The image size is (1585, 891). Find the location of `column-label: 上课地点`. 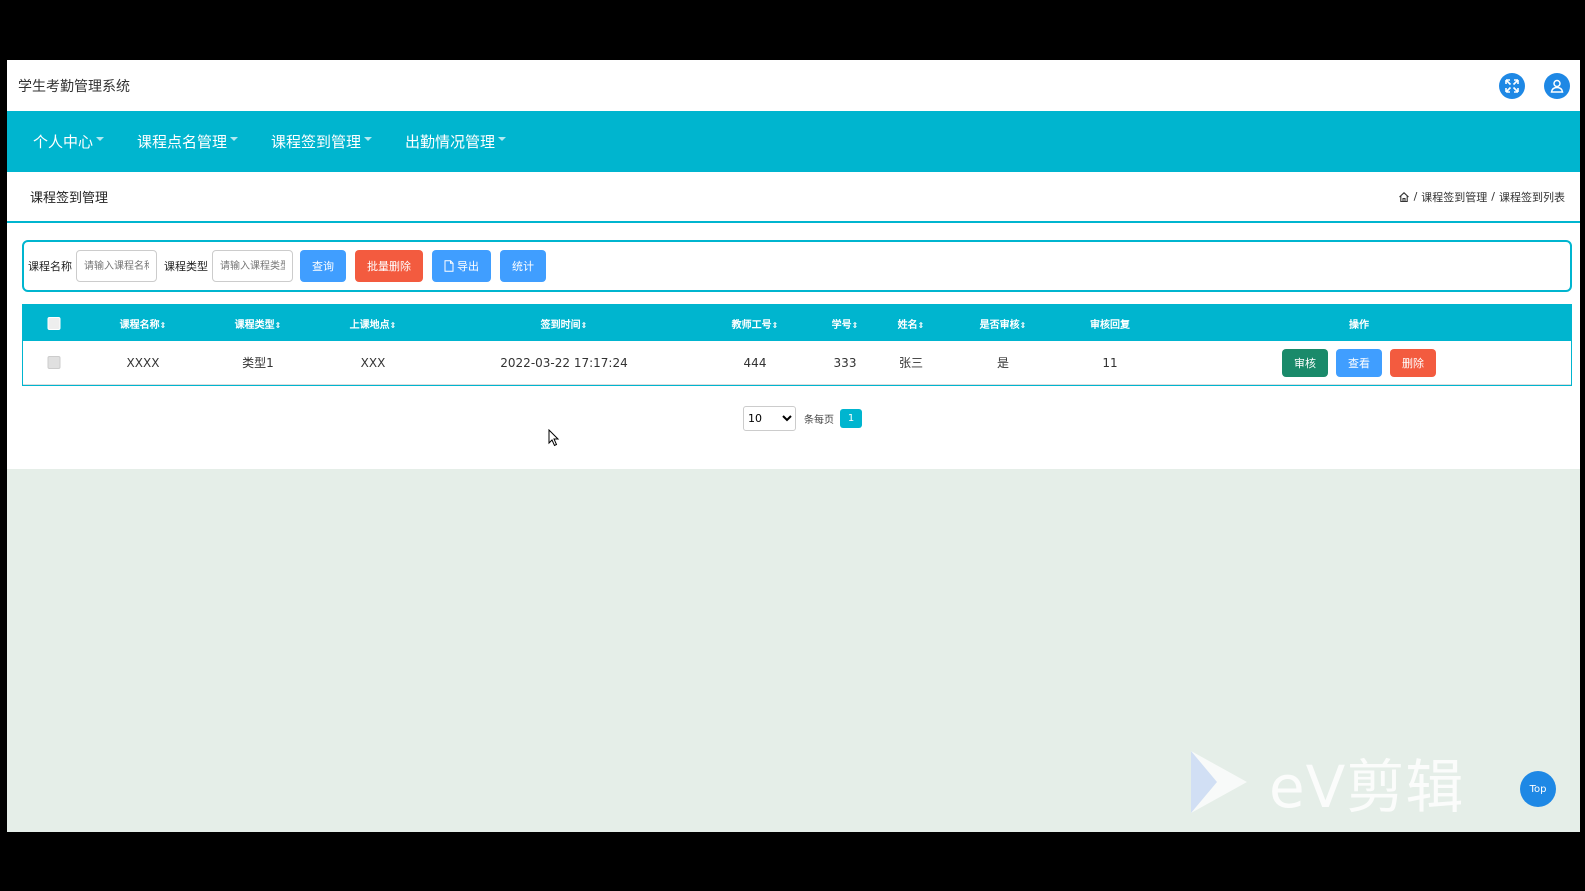

column-label: 上课地点 is located at coordinates (369, 325).